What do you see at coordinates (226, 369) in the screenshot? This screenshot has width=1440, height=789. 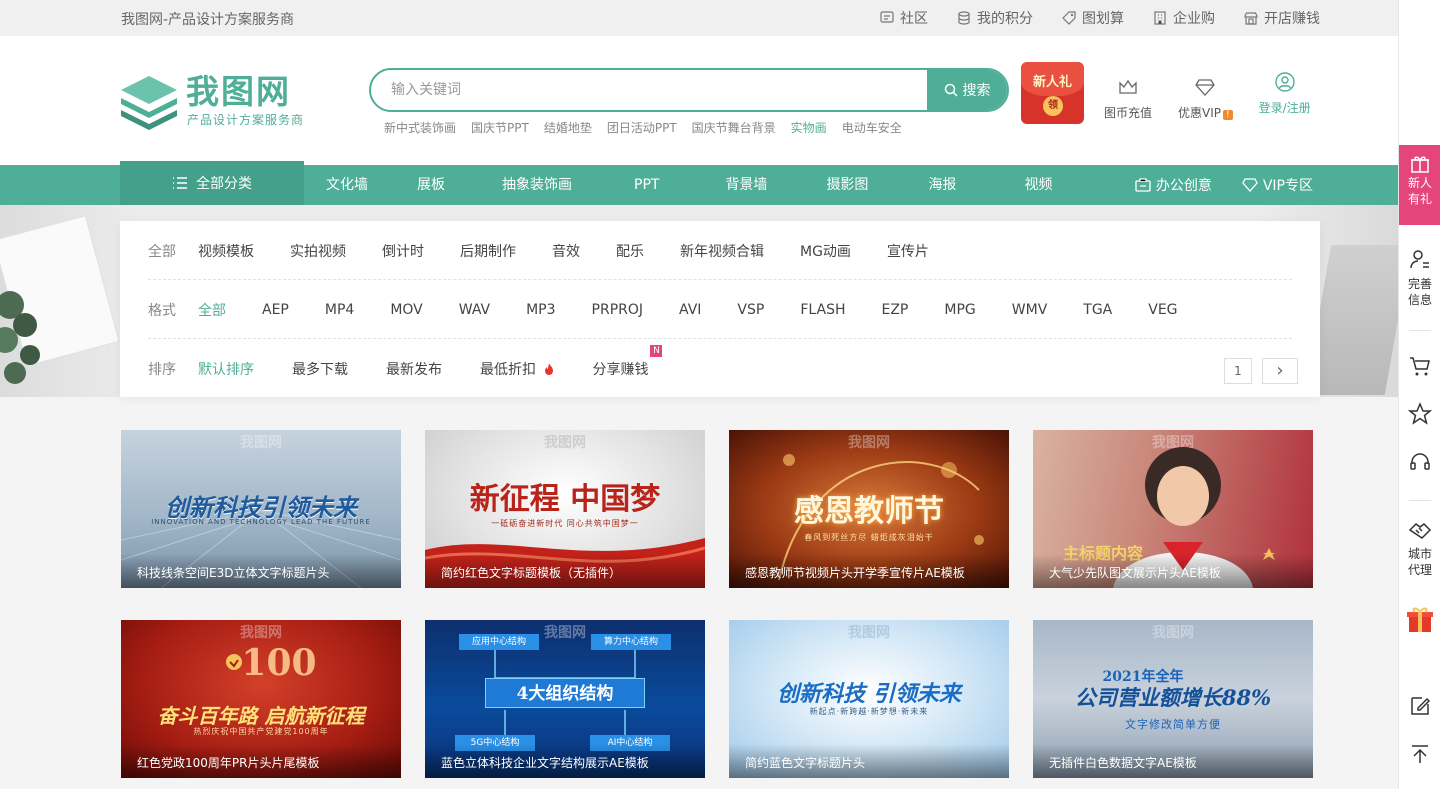 I see `sort-default-selected: 默认排序` at bounding box center [226, 369].